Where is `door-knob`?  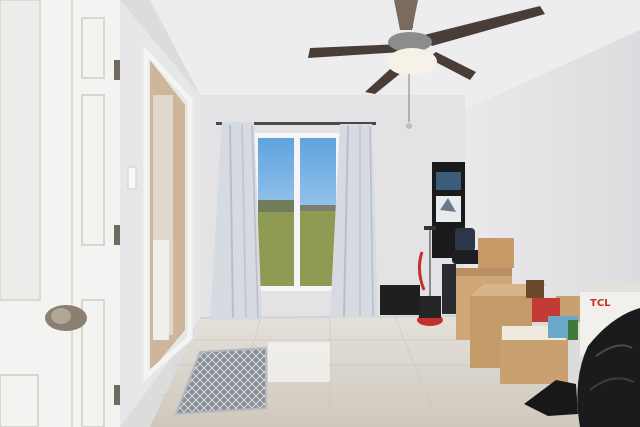 door-knob is located at coordinates (66, 318).